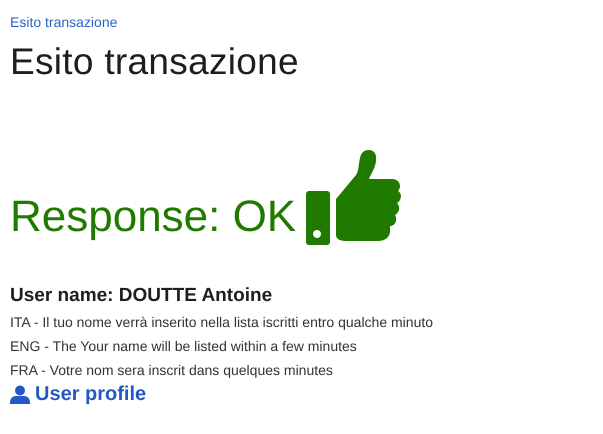 The image size is (603, 434). I want to click on message-text: FRA - Votre nom sera inscrit dans quelques minutes, so click(172, 370).